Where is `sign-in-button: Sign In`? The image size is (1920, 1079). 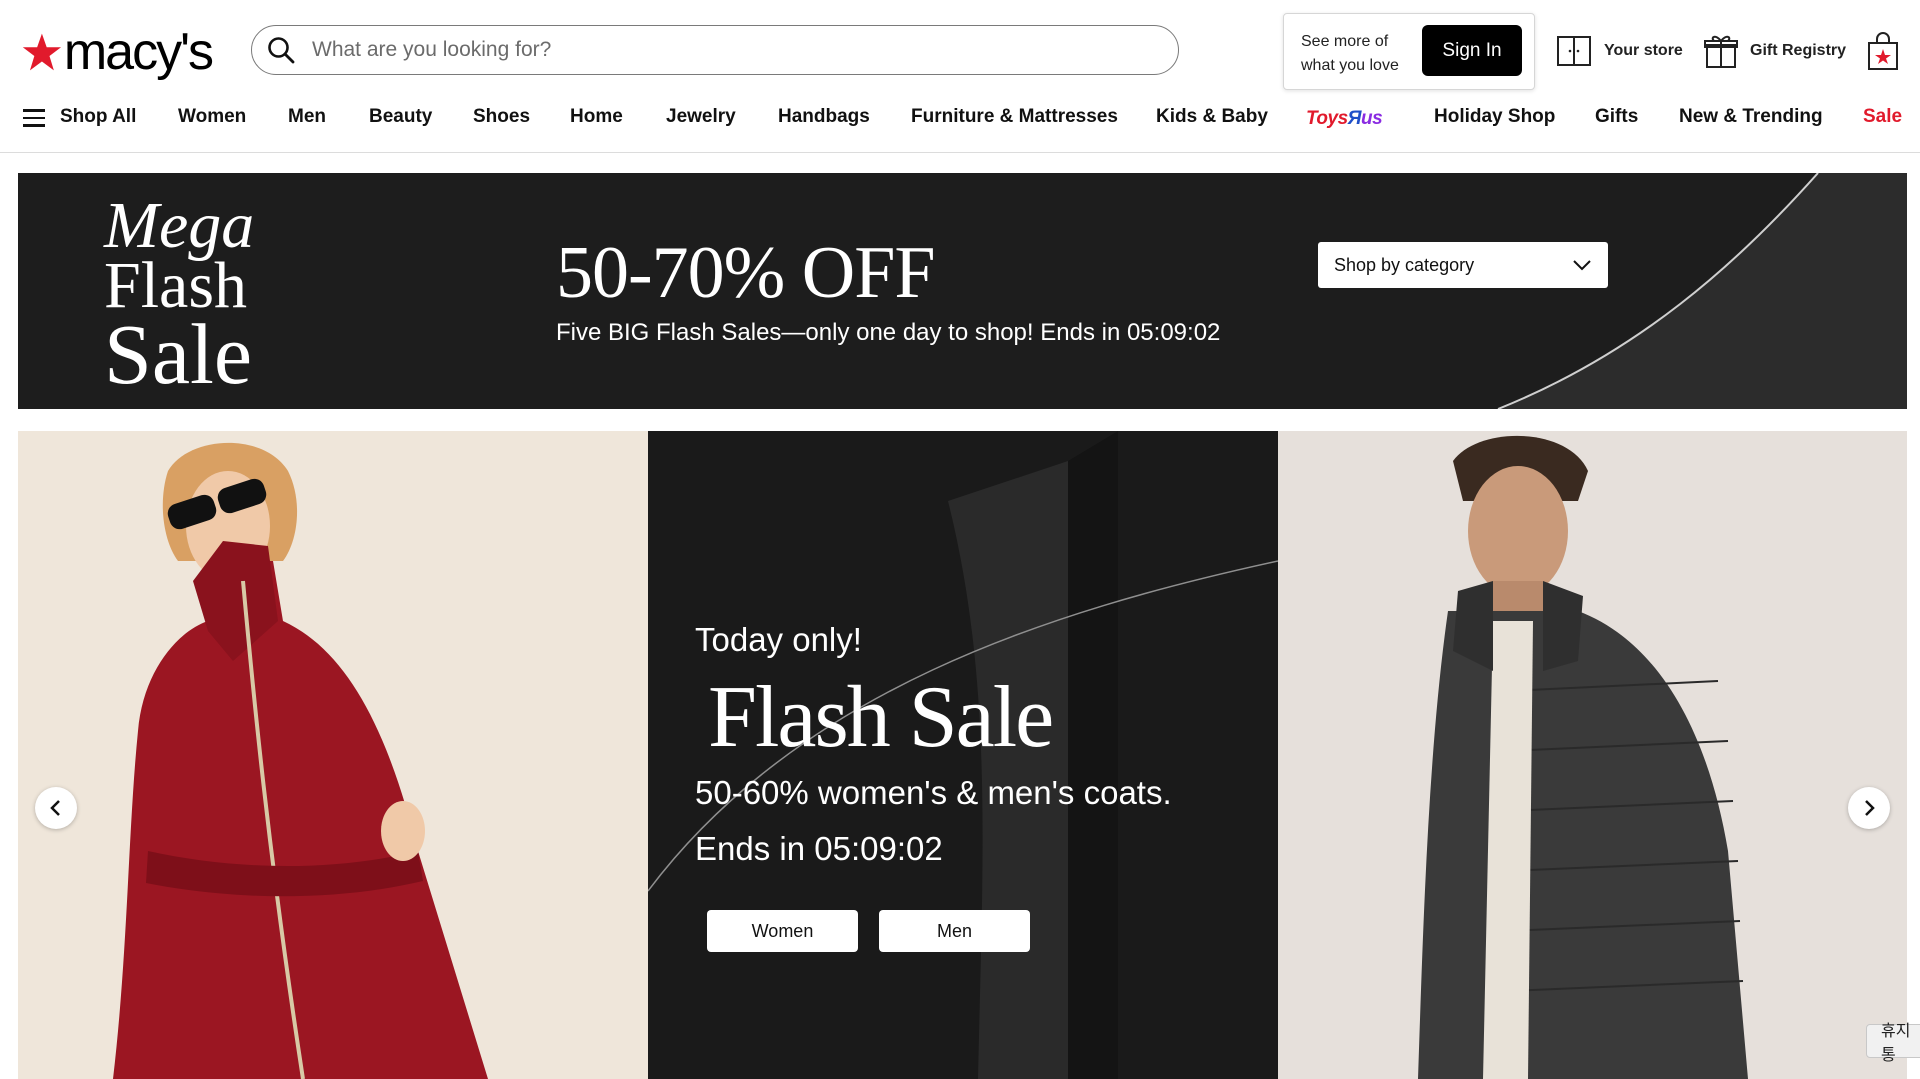
sign-in-button: Sign In is located at coordinates (1472, 50).